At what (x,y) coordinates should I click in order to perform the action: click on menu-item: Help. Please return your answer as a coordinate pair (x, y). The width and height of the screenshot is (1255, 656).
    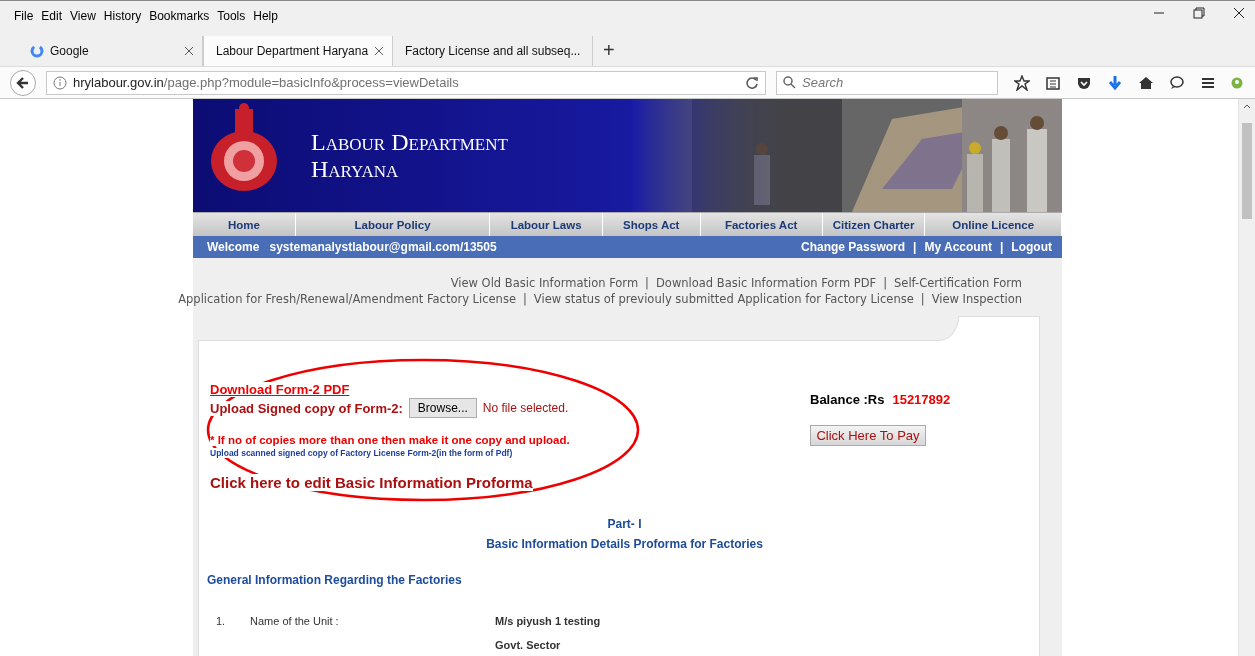
    Looking at the image, I should click on (265, 16).